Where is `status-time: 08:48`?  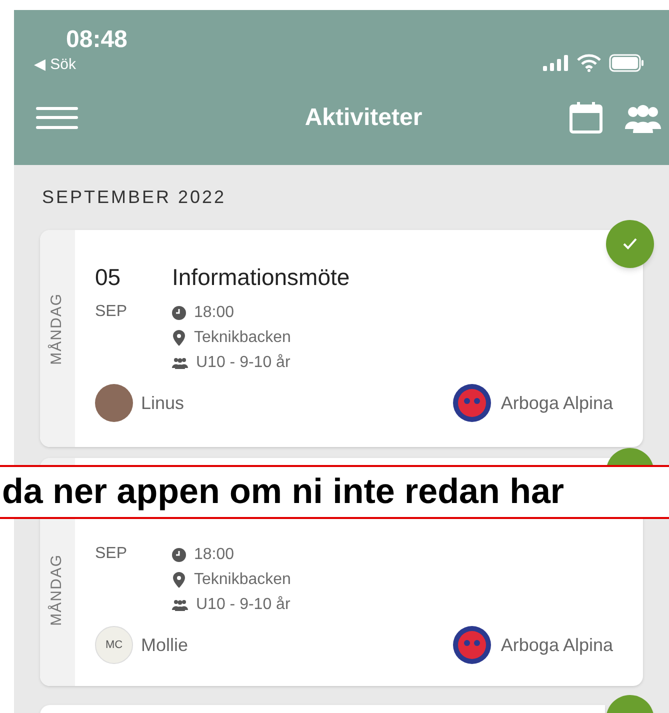 status-time: 08:48 is located at coordinates (97, 40).